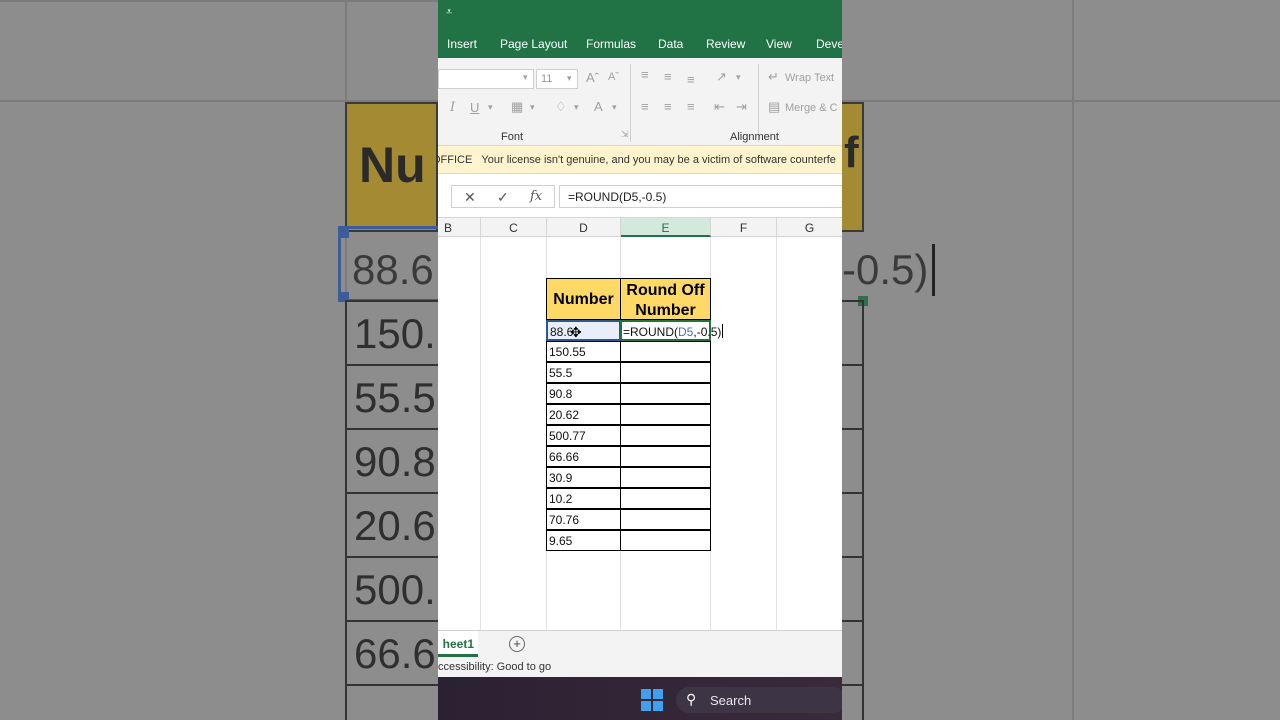 Image resolution: width=1280 pixels, height=720 pixels. What do you see at coordinates (721, 77) in the screenshot?
I see `orientation-icon: ↗` at bounding box center [721, 77].